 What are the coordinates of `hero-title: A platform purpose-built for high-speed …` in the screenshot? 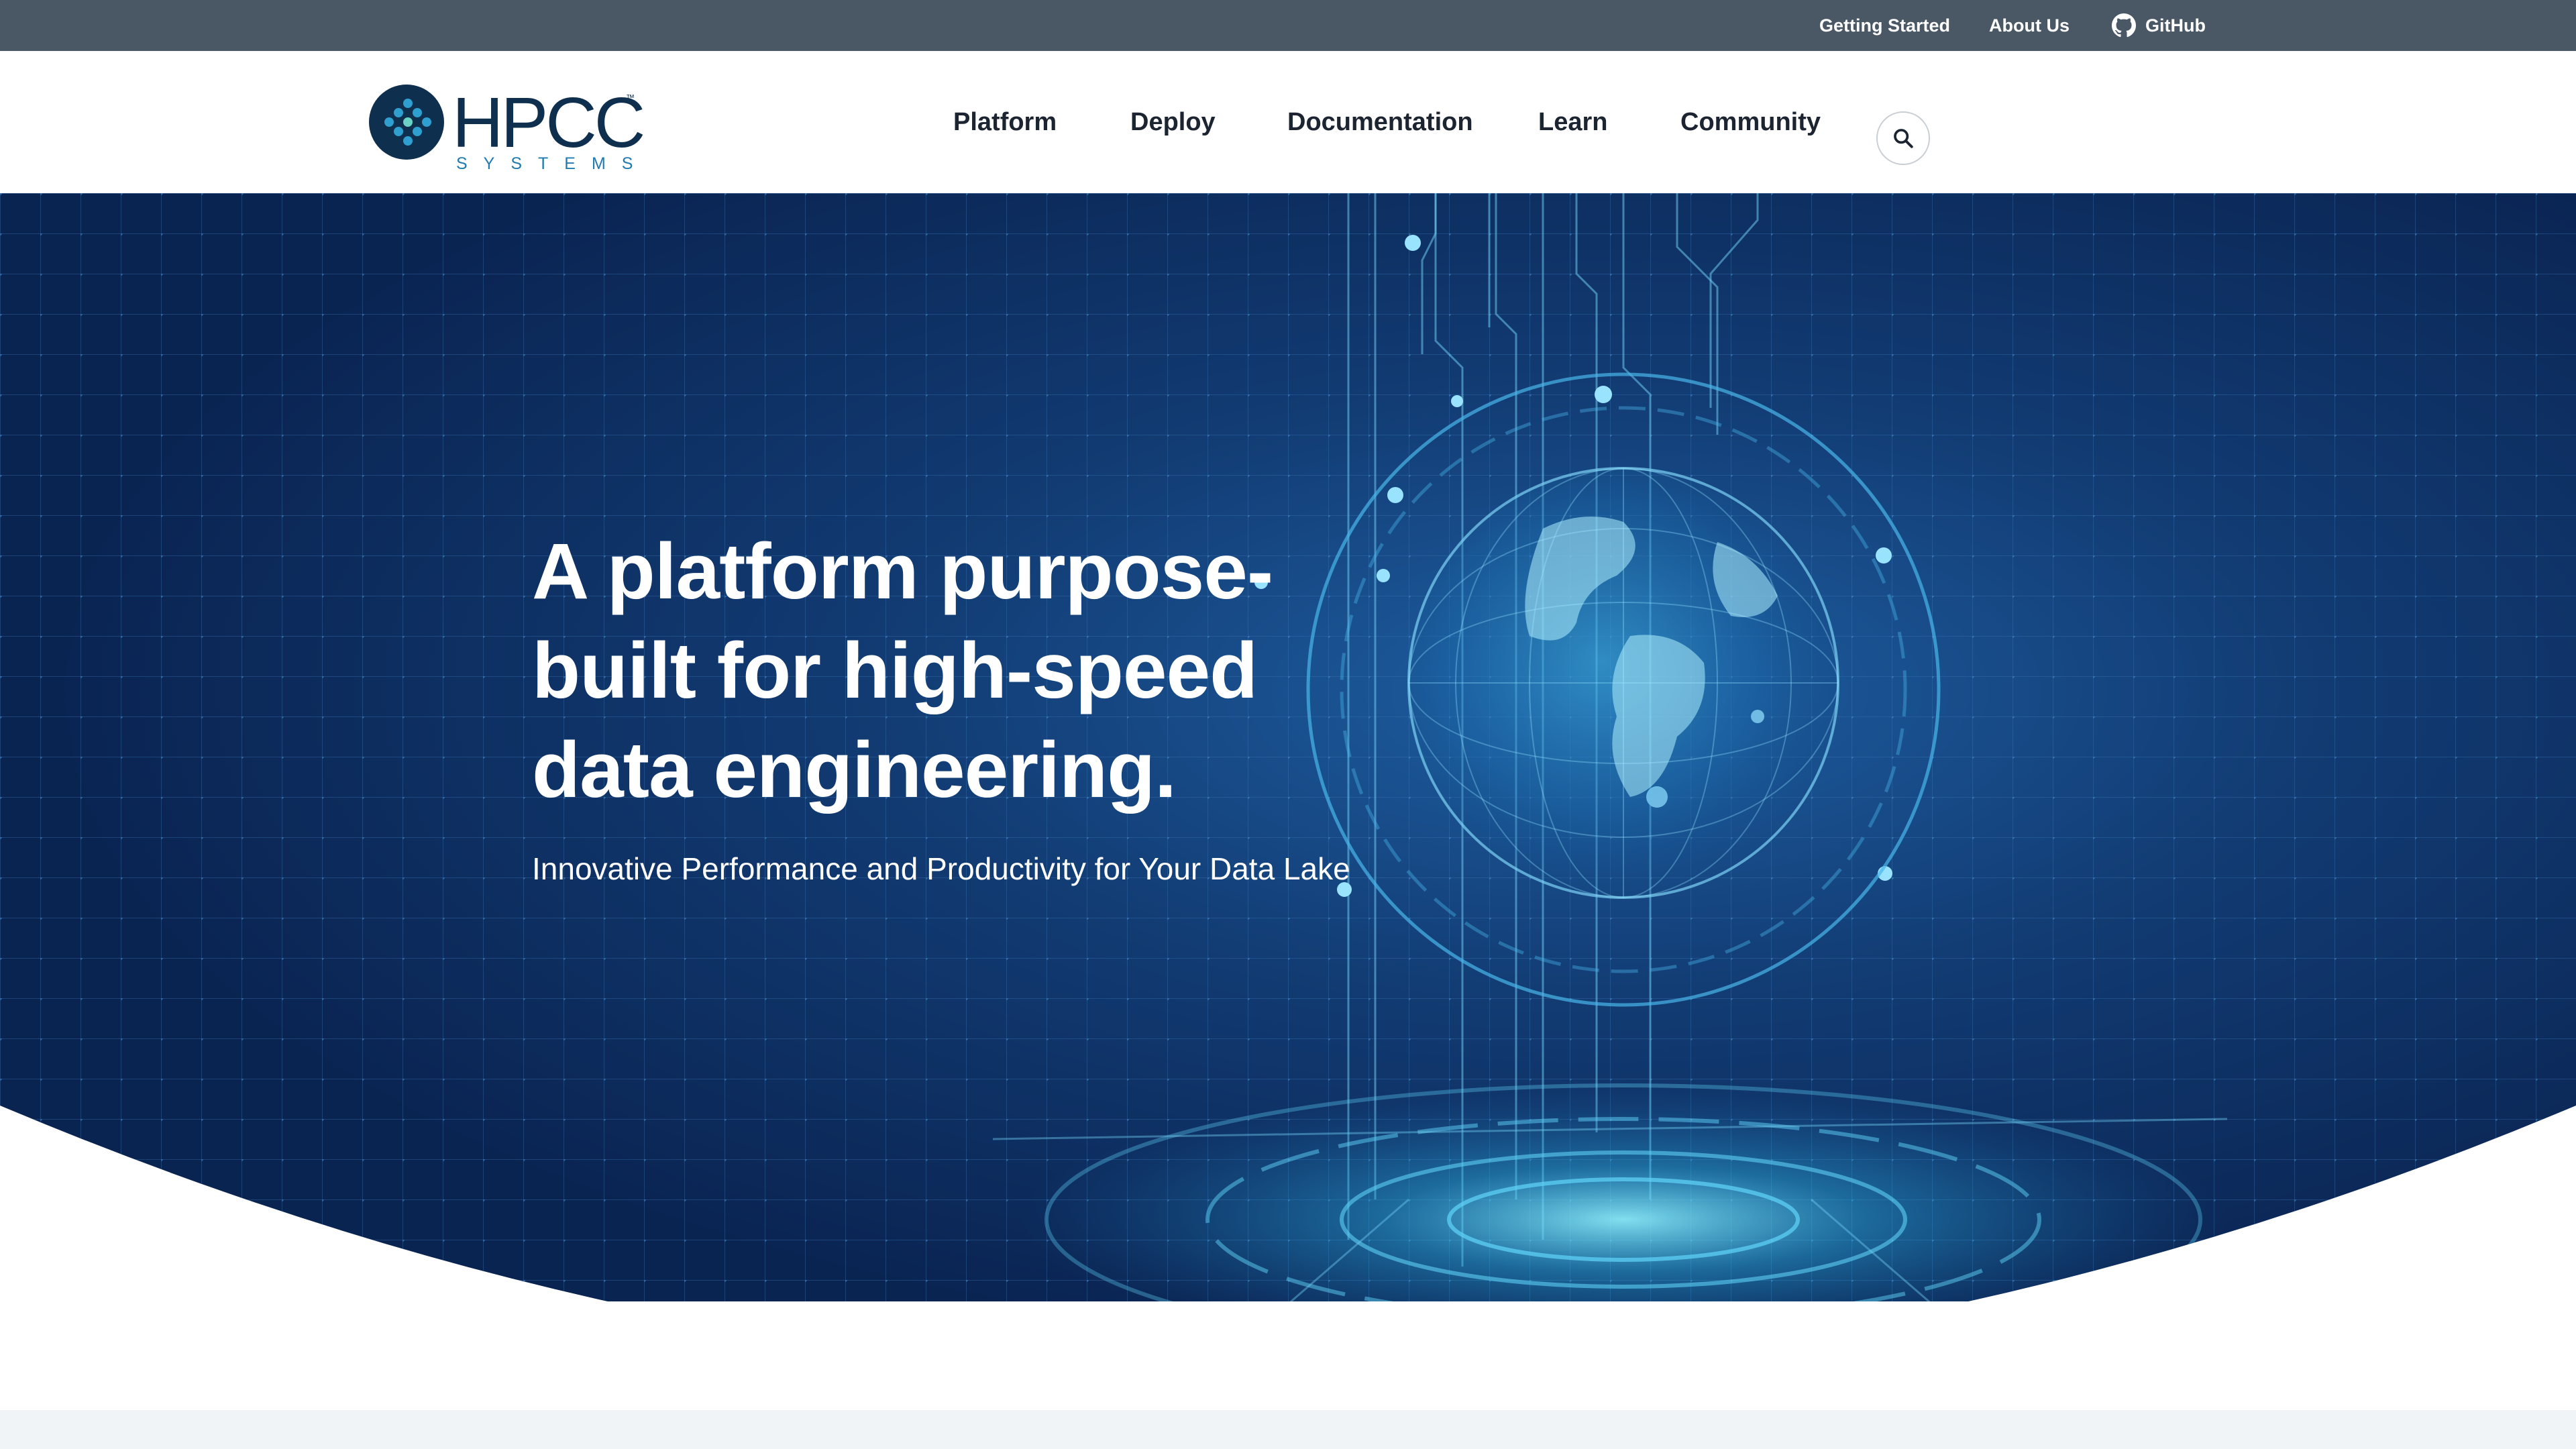 It's located at (902, 670).